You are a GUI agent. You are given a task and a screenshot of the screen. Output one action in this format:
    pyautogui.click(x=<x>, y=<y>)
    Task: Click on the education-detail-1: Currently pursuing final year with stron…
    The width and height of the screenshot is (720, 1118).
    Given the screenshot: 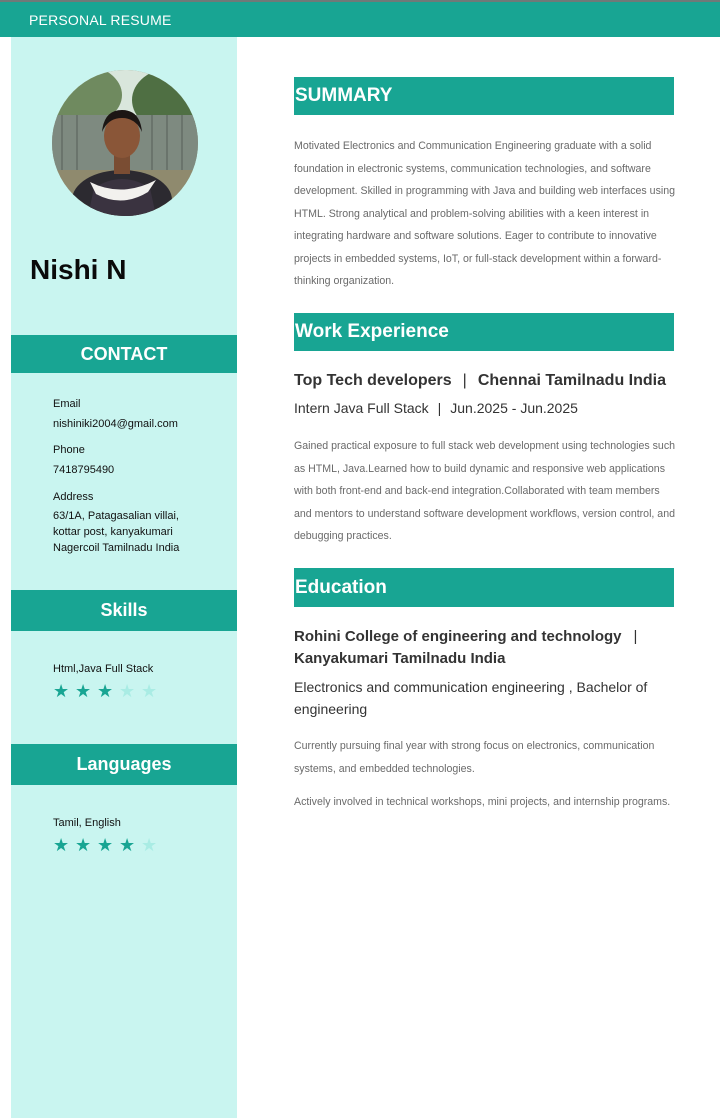 What is the action you would take?
    pyautogui.click(x=474, y=757)
    